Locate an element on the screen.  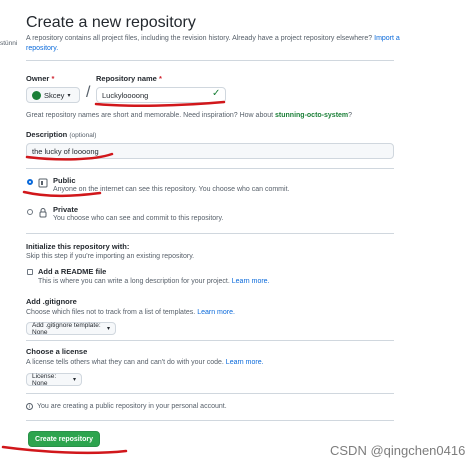
watermark: CSDN @qingchen0416 is located at coordinates (398, 450).